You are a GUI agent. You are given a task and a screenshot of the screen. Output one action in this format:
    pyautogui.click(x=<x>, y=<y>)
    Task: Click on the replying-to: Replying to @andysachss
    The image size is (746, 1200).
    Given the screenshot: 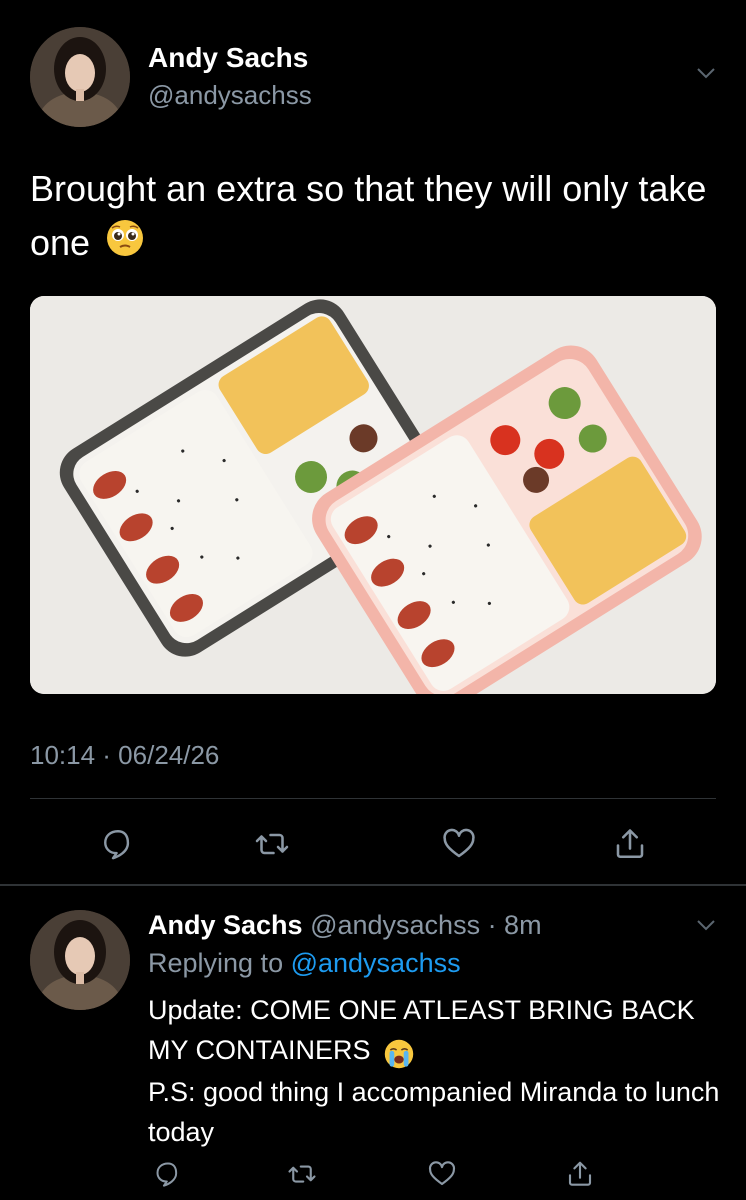 What is the action you would take?
    pyautogui.click(x=304, y=963)
    